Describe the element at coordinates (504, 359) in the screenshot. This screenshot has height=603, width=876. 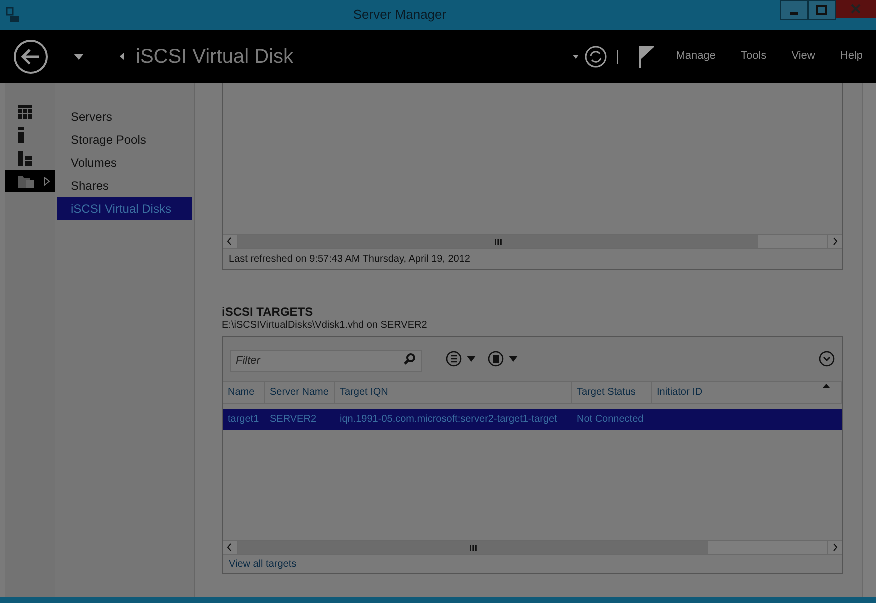
I see `save-options-button` at that location.